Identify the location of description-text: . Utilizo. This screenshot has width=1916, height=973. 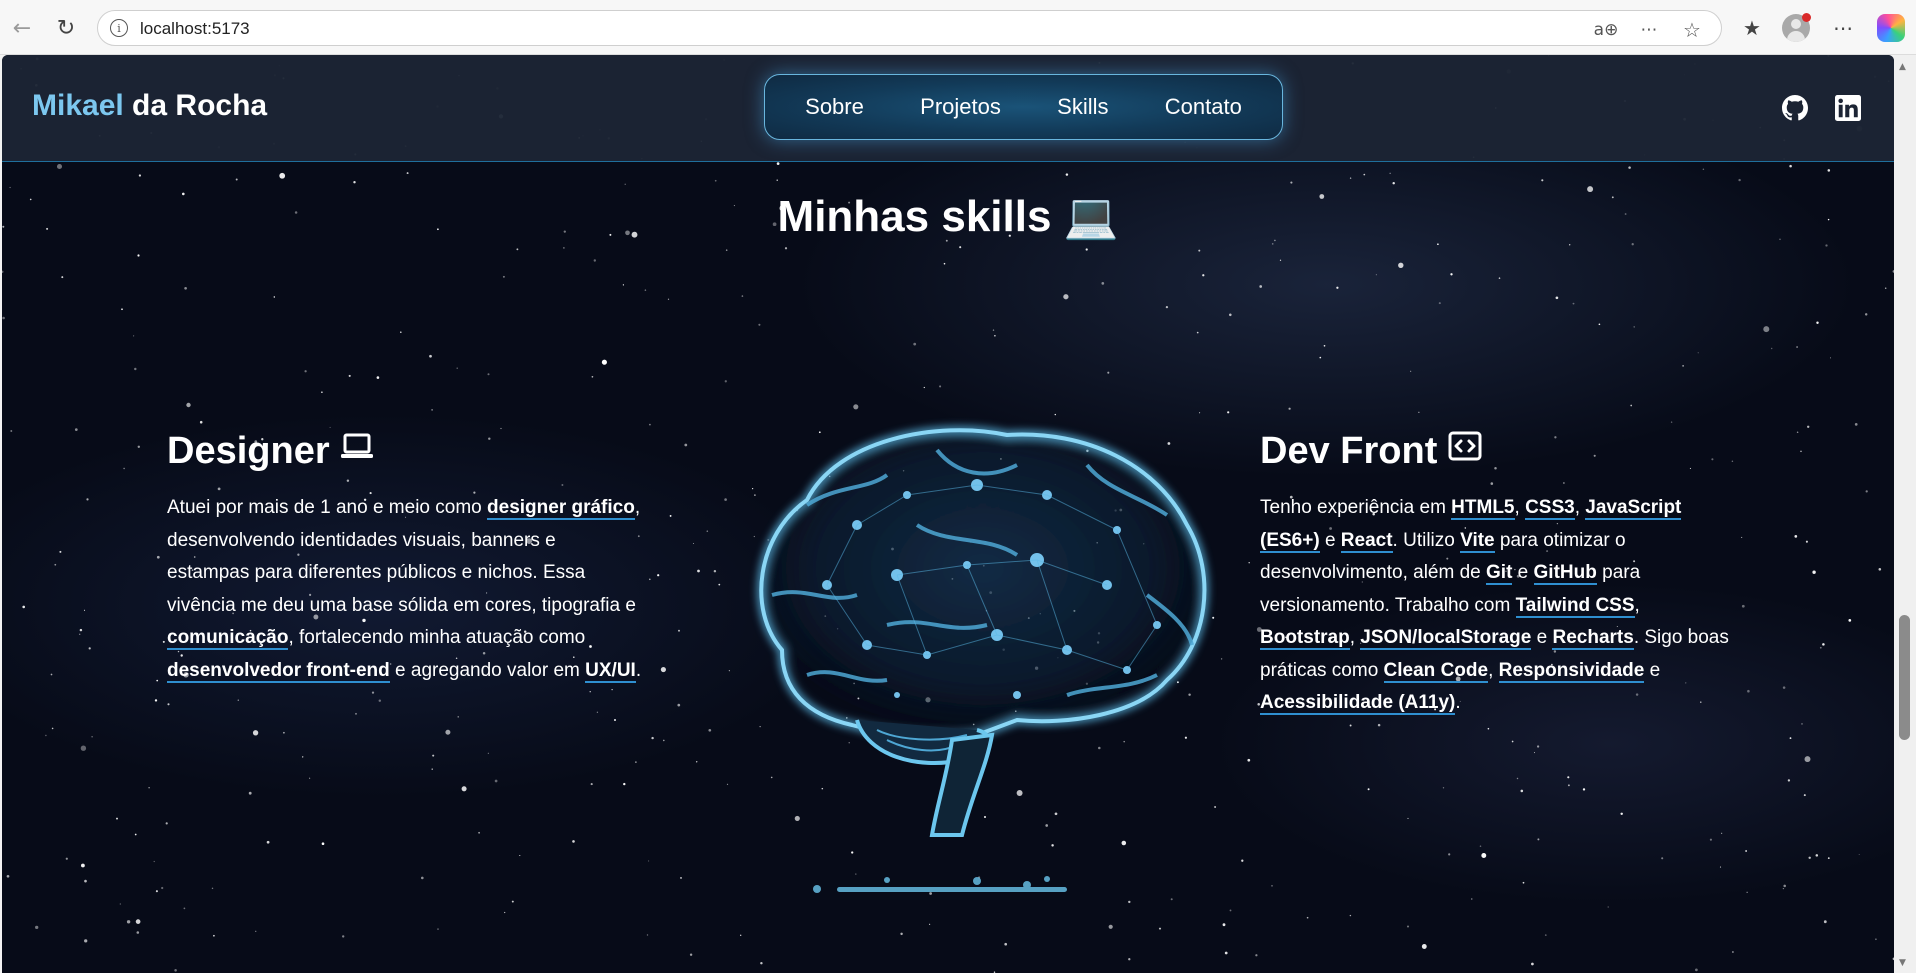
(1426, 540).